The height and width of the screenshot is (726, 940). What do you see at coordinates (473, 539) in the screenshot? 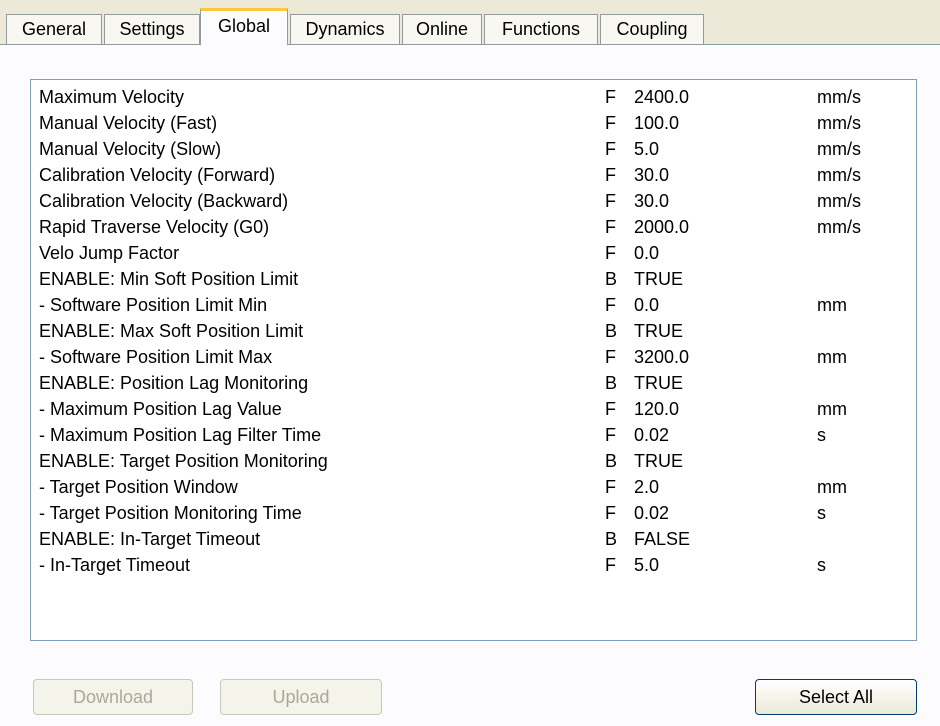
I see `parameter-row: ENABLE: In-Target Timeout B FALSE` at bounding box center [473, 539].